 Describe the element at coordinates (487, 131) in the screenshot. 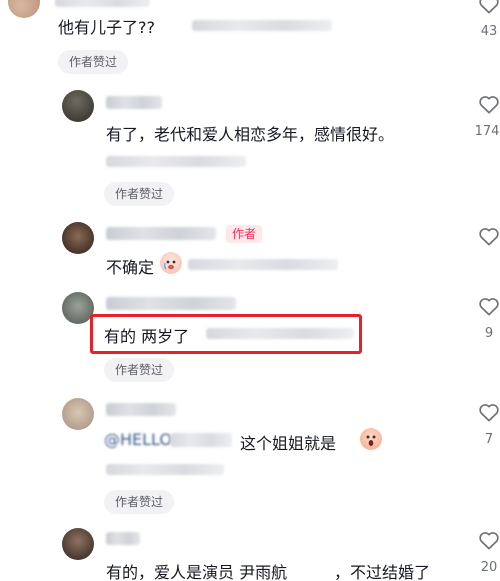

I see `like-count: 174` at that location.